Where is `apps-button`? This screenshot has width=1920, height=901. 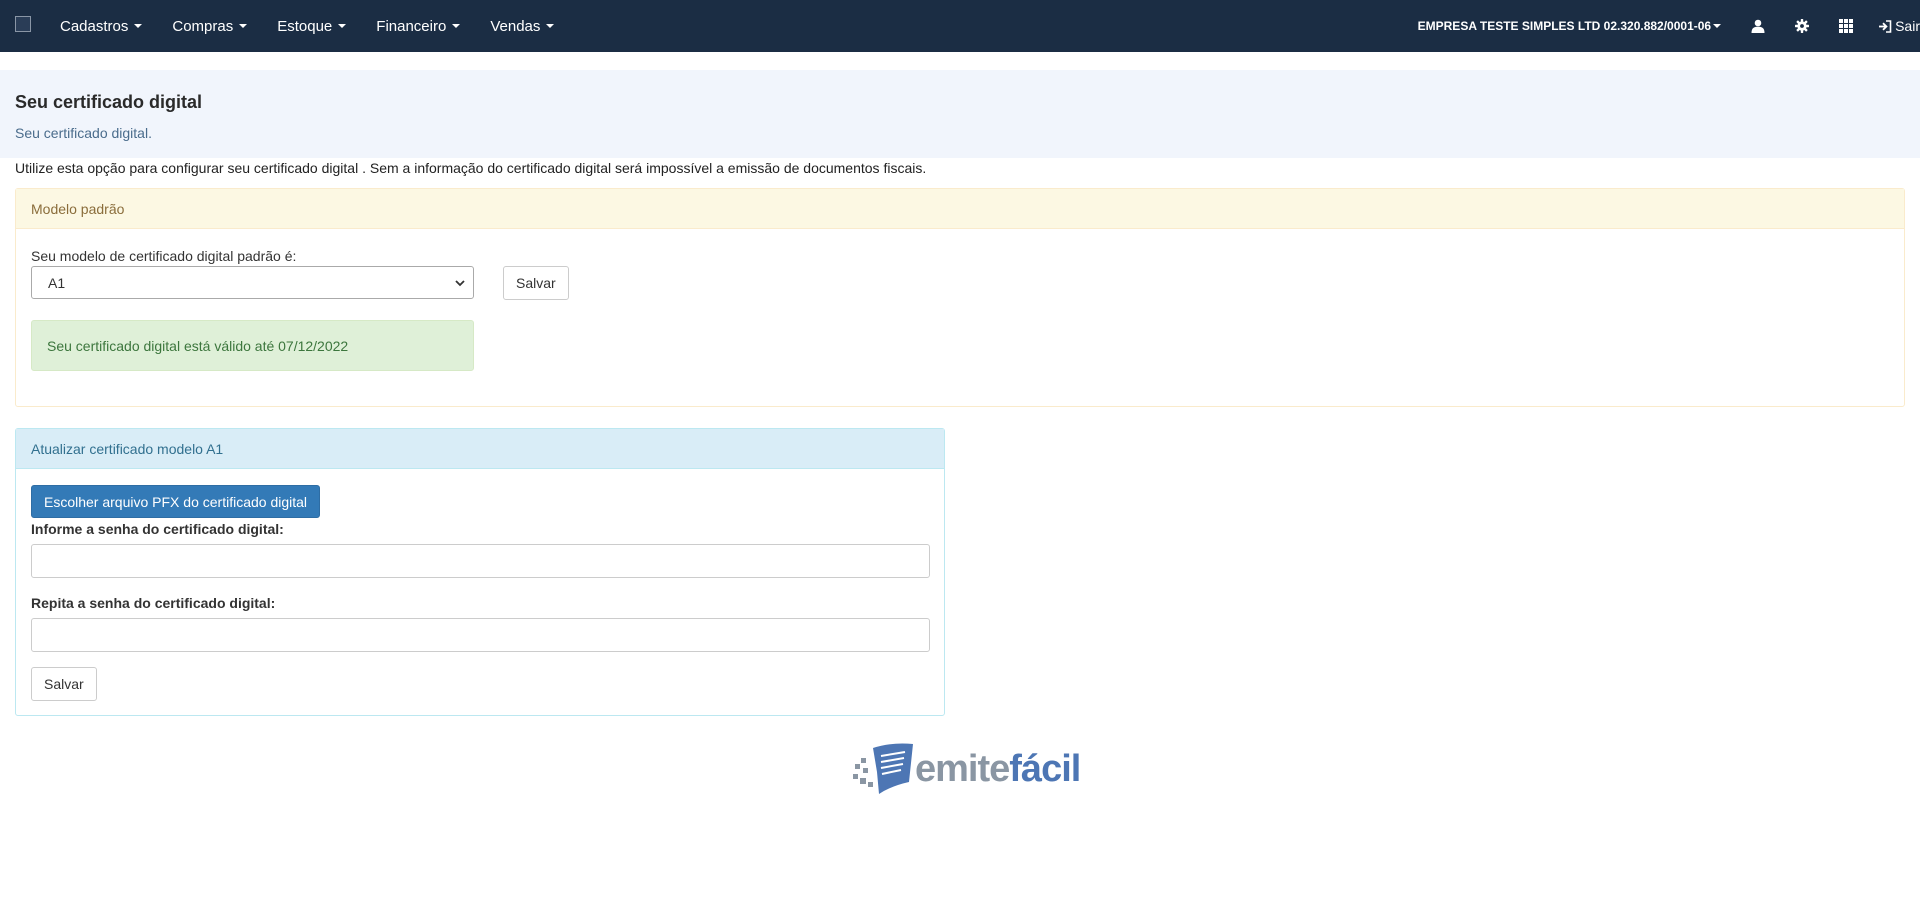
apps-button is located at coordinates (1846, 26).